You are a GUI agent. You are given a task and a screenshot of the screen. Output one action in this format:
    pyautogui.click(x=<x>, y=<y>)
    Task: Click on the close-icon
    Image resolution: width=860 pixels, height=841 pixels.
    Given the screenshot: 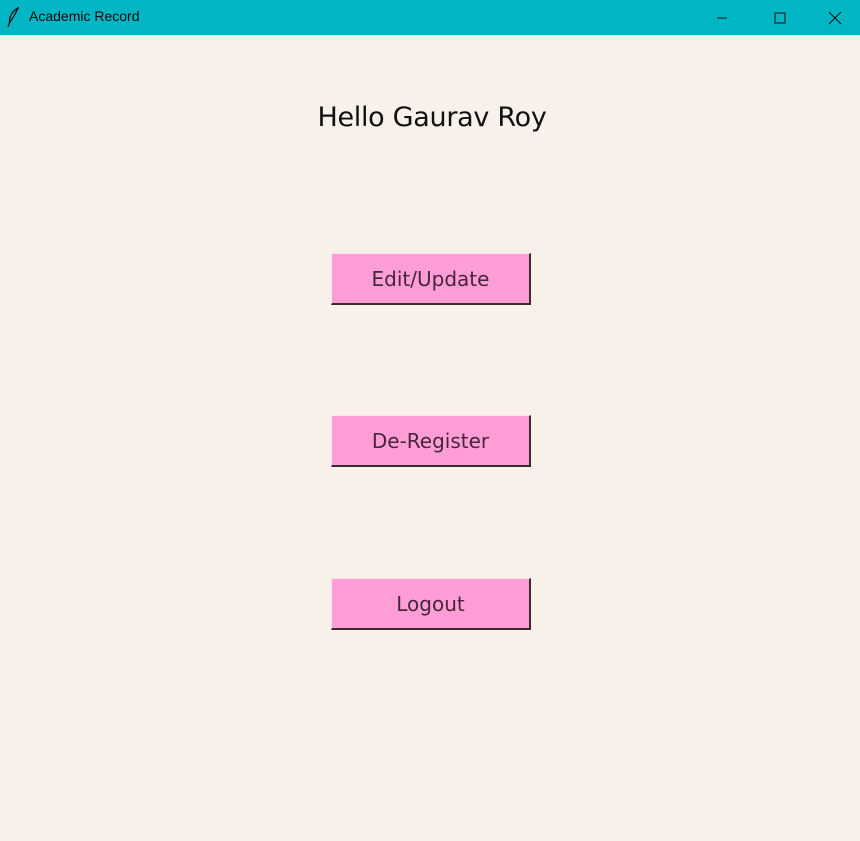 What is the action you would take?
    pyautogui.click(x=834, y=17)
    